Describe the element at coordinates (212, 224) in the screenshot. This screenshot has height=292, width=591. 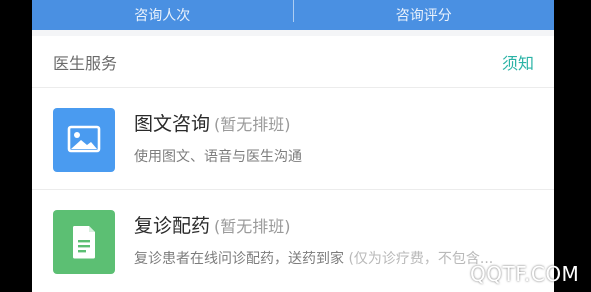
I see `service-title-row: 复诊配药 (暂无排班)` at that location.